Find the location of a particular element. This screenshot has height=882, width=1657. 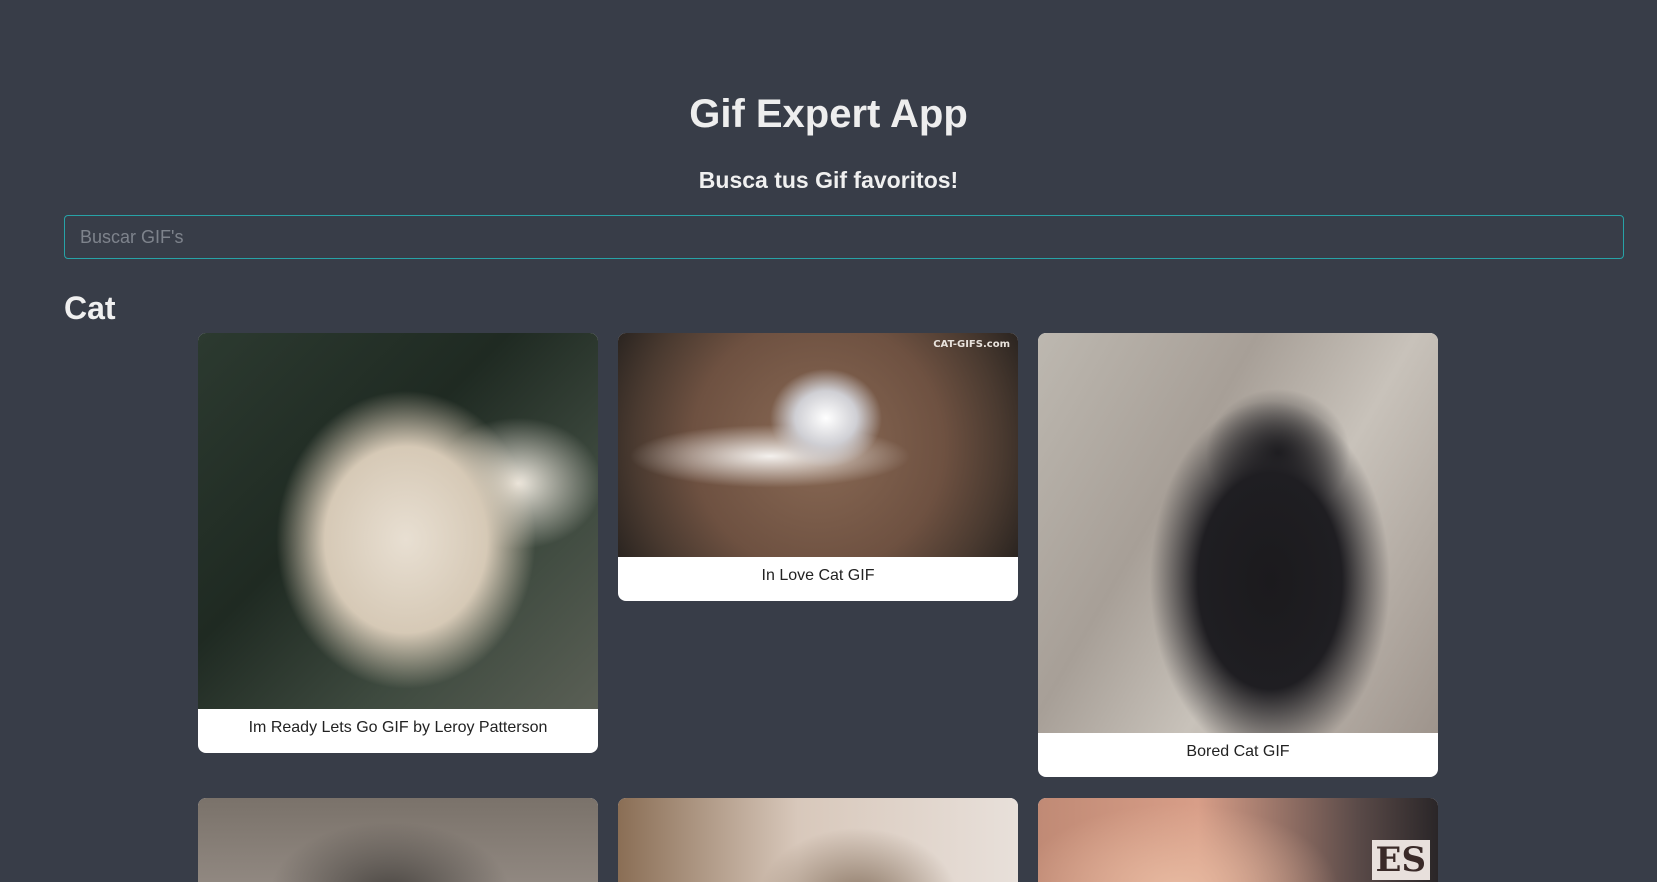

gif-card: CAT-GIFS.com In Love Cat GIF is located at coordinates (818, 467).